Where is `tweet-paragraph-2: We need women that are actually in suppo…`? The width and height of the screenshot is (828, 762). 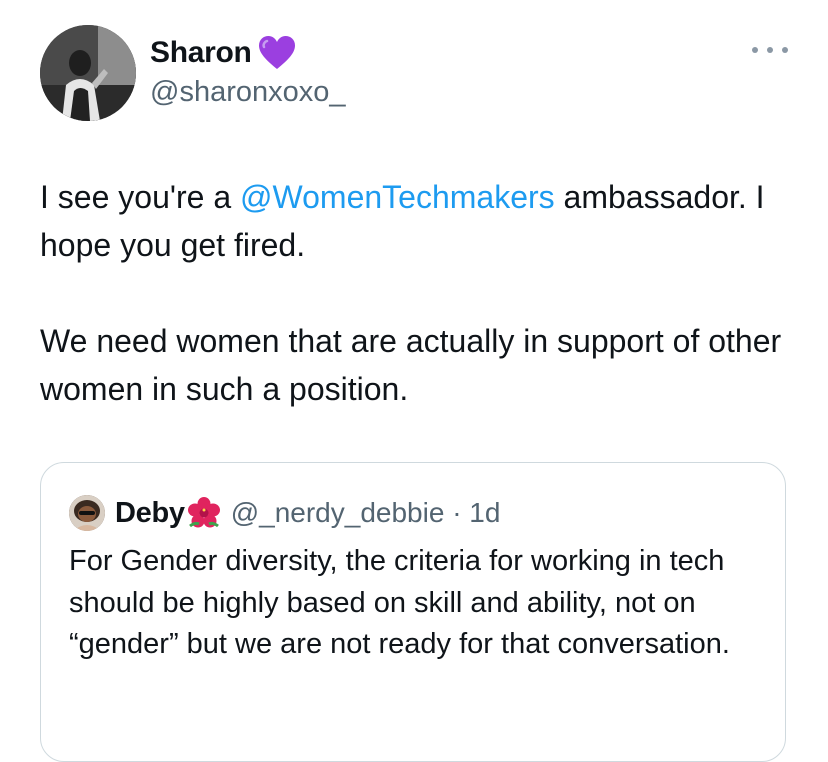
tweet-paragraph-2: We need women that are actually in suppo… is located at coordinates (411, 365).